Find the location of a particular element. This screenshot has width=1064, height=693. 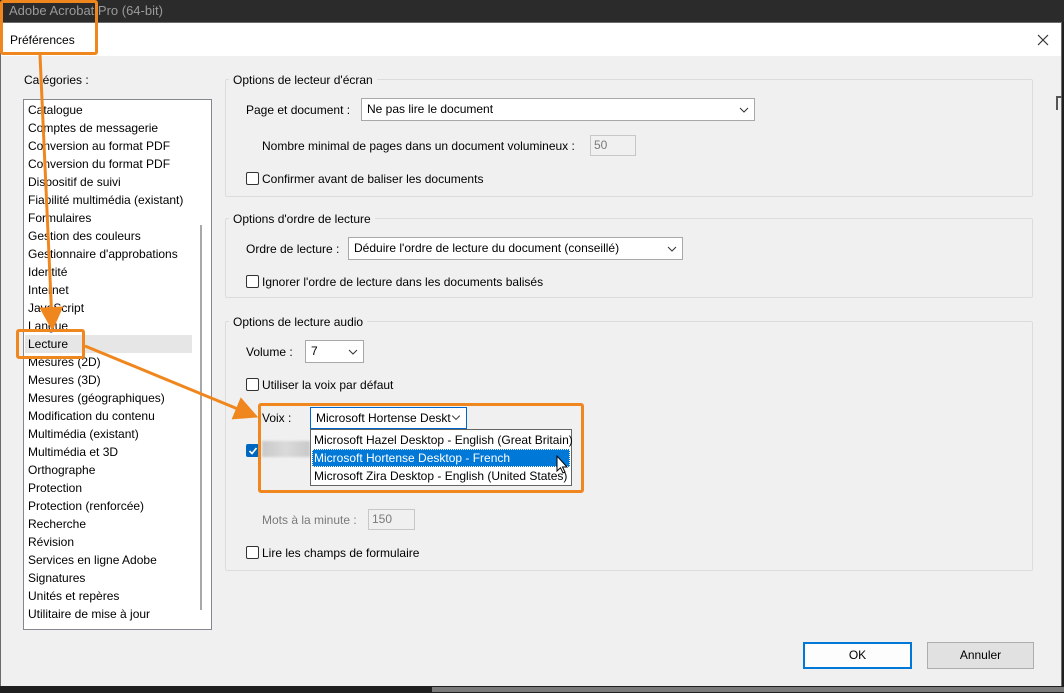

edge-mark is located at coordinates (1059, 103).